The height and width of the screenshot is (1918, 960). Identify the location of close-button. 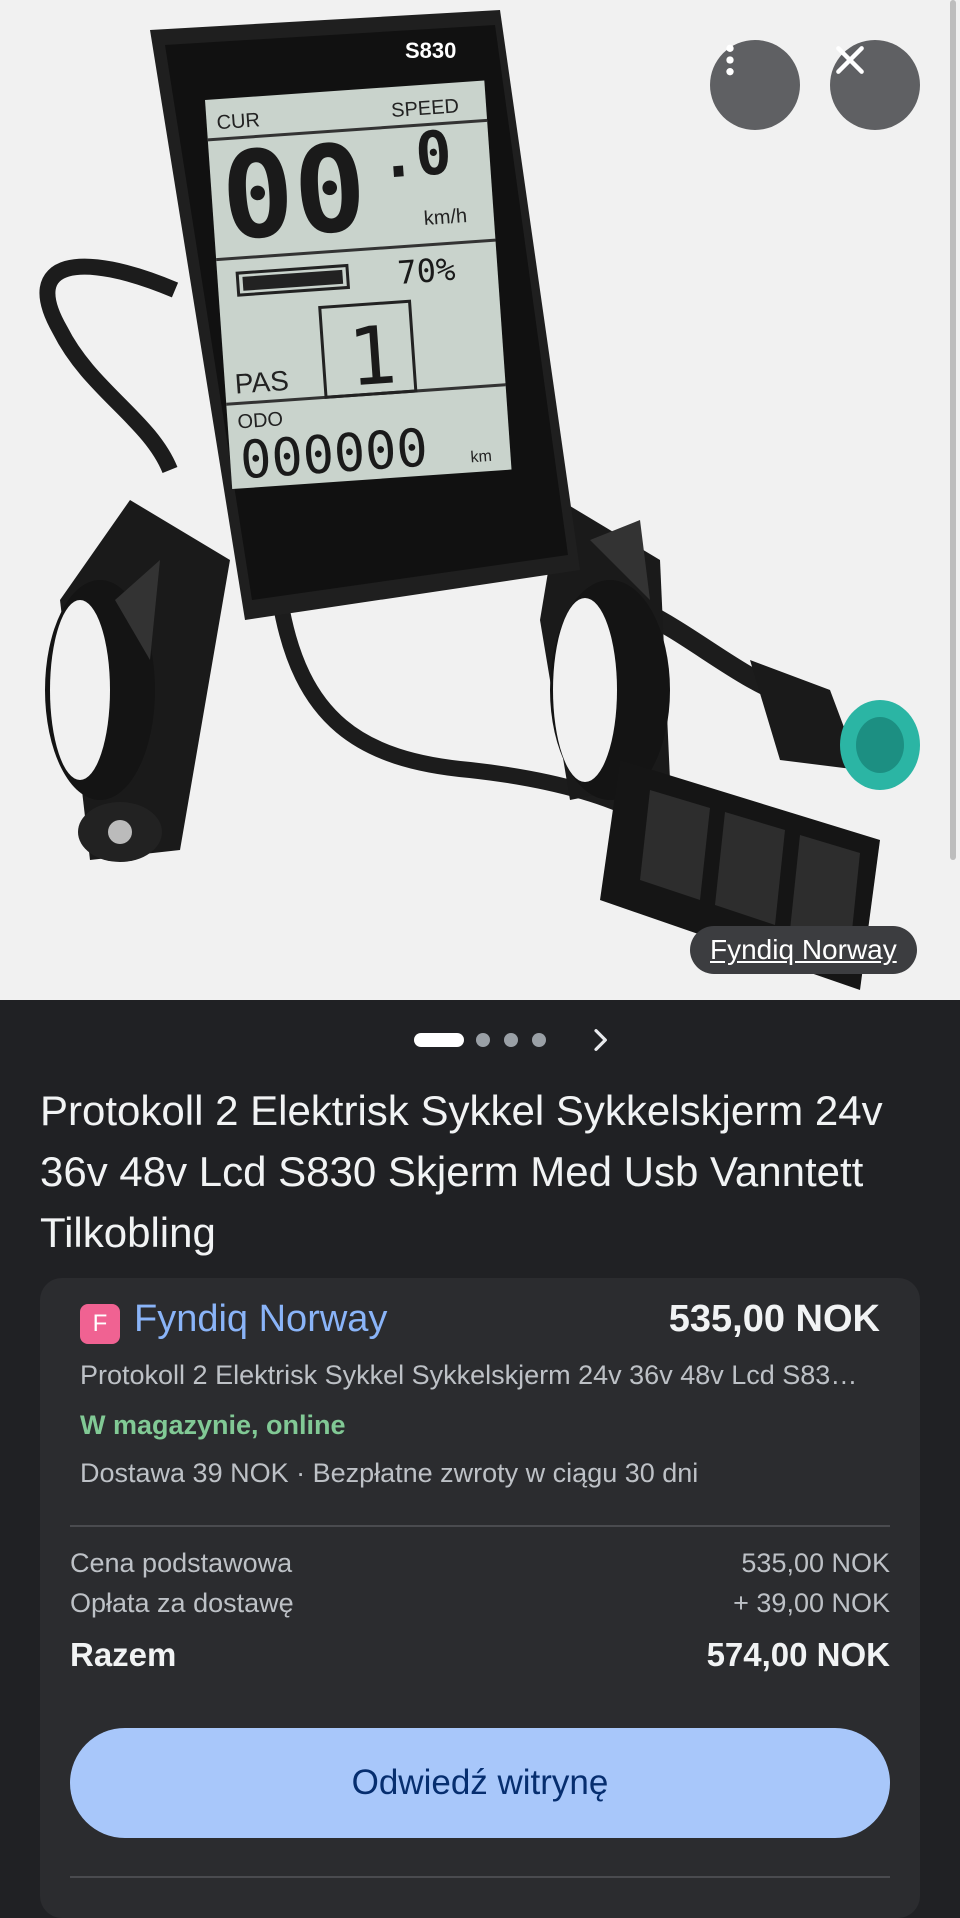
(875, 85).